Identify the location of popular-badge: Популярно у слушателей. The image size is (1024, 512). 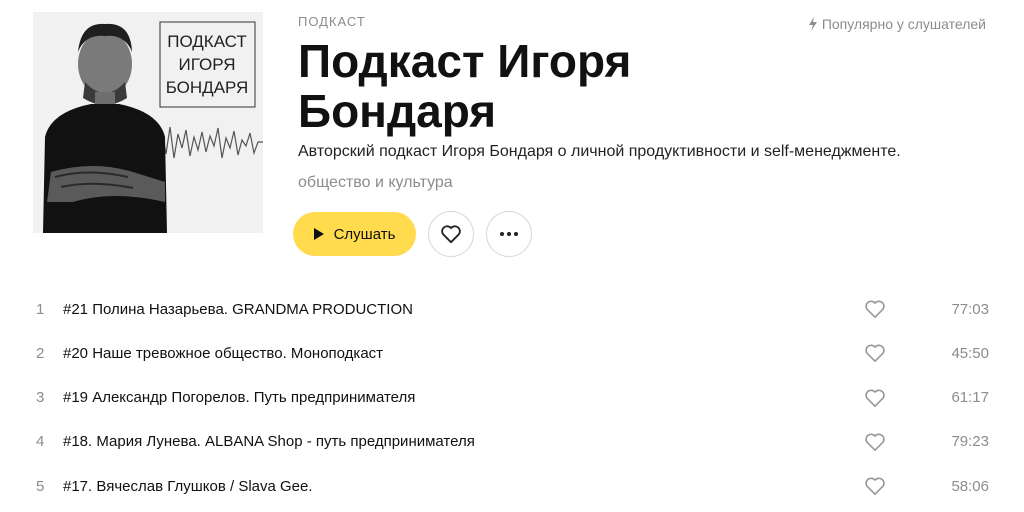
(897, 24).